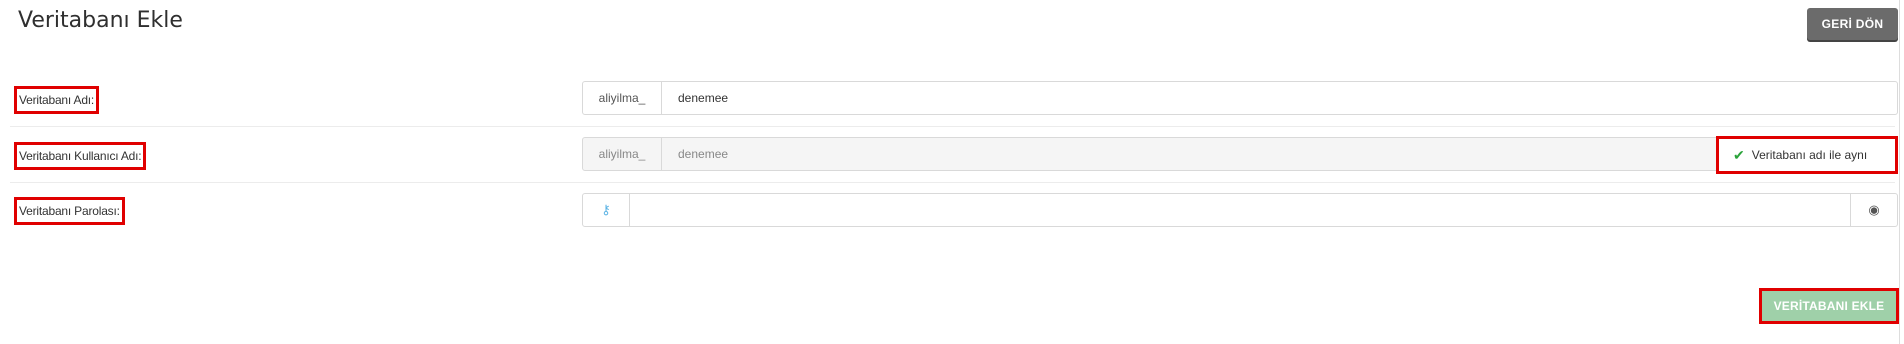  Describe the element at coordinates (80, 156) in the screenshot. I see `db-user-label: Veritabanı Kullanıcı Adı:` at that location.